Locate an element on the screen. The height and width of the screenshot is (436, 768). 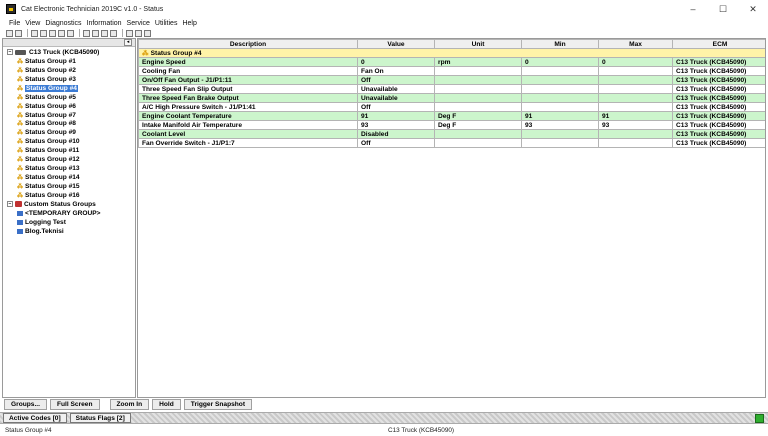
toolbar-separator is located at coordinates (122, 33).